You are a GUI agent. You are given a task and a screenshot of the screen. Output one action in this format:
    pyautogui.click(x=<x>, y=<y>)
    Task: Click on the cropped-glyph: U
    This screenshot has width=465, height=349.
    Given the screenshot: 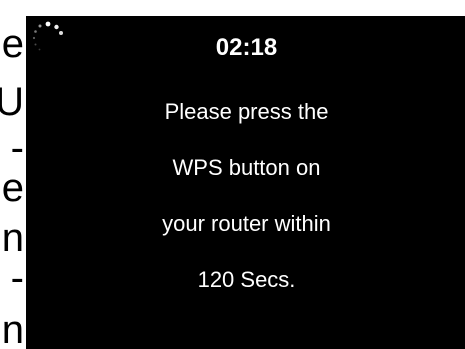 What is the action you would take?
    pyautogui.click(x=12, y=102)
    